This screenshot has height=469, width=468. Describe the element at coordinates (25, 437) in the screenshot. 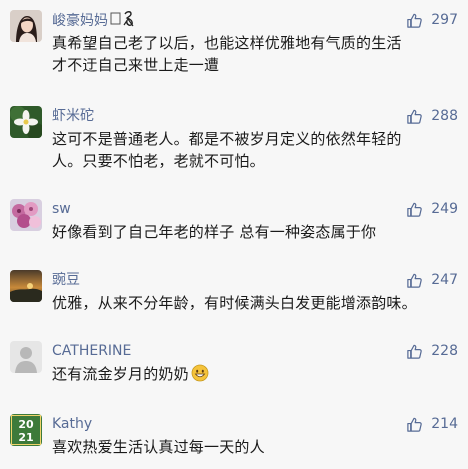

I see `avatar-year-bottom: 21` at that location.